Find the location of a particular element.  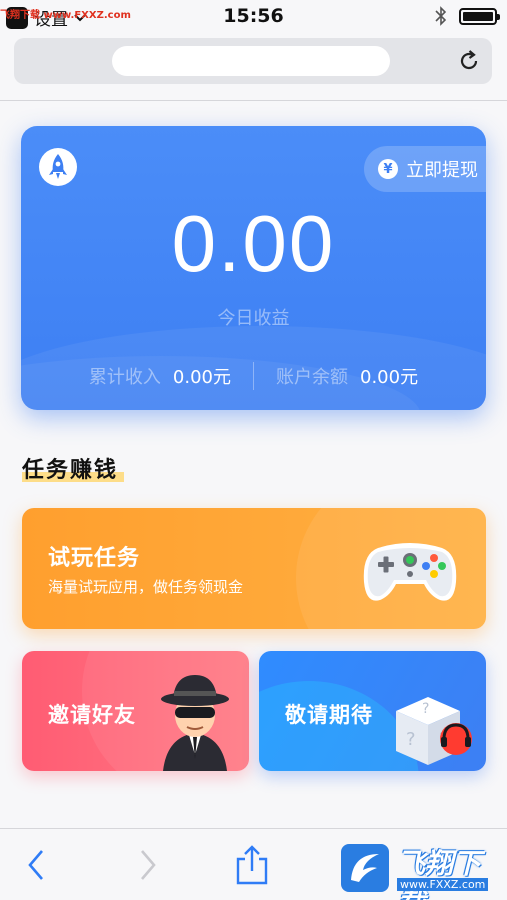

invite-friends-card: 邀请好友 is located at coordinates (135, 711).